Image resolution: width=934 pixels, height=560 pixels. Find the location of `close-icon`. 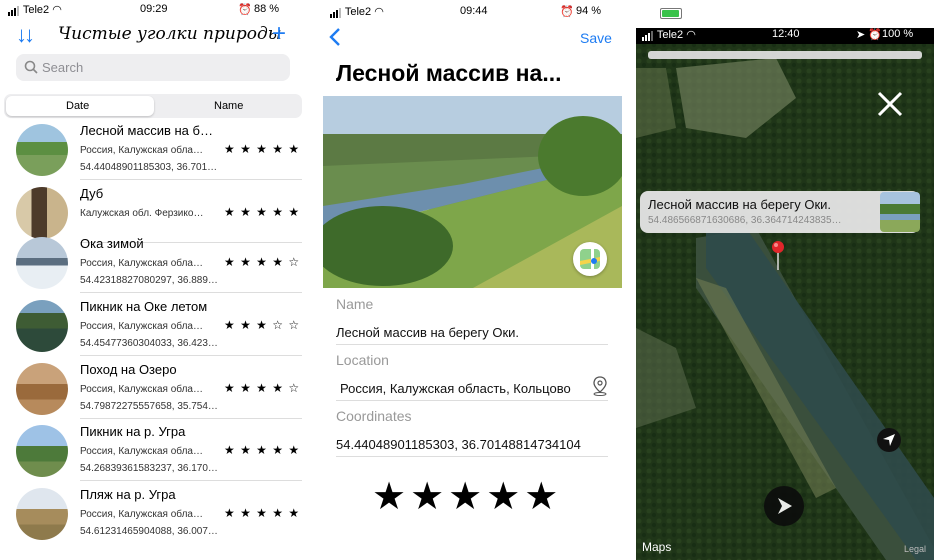

close-icon is located at coordinates (890, 104).